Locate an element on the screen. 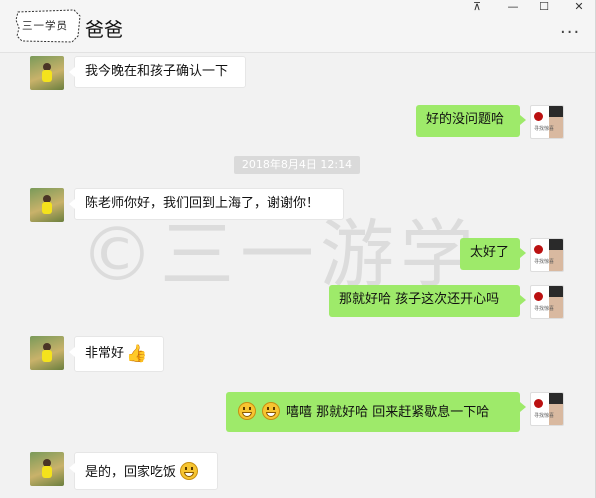 This screenshot has width=596, height=498. student-badge: 三一学员 is located at coordinates (49, 24).